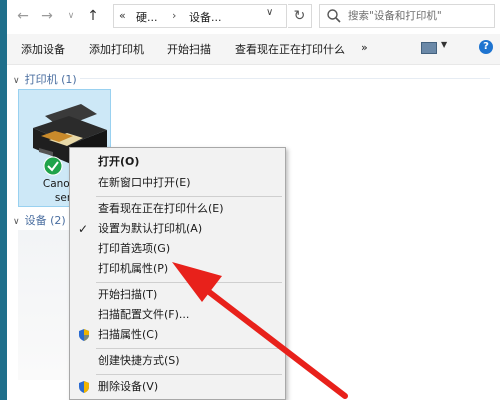  Describe the element at coordinates (300, 16) in the screenshot. I see `refresh-icon: ↻` at that location.